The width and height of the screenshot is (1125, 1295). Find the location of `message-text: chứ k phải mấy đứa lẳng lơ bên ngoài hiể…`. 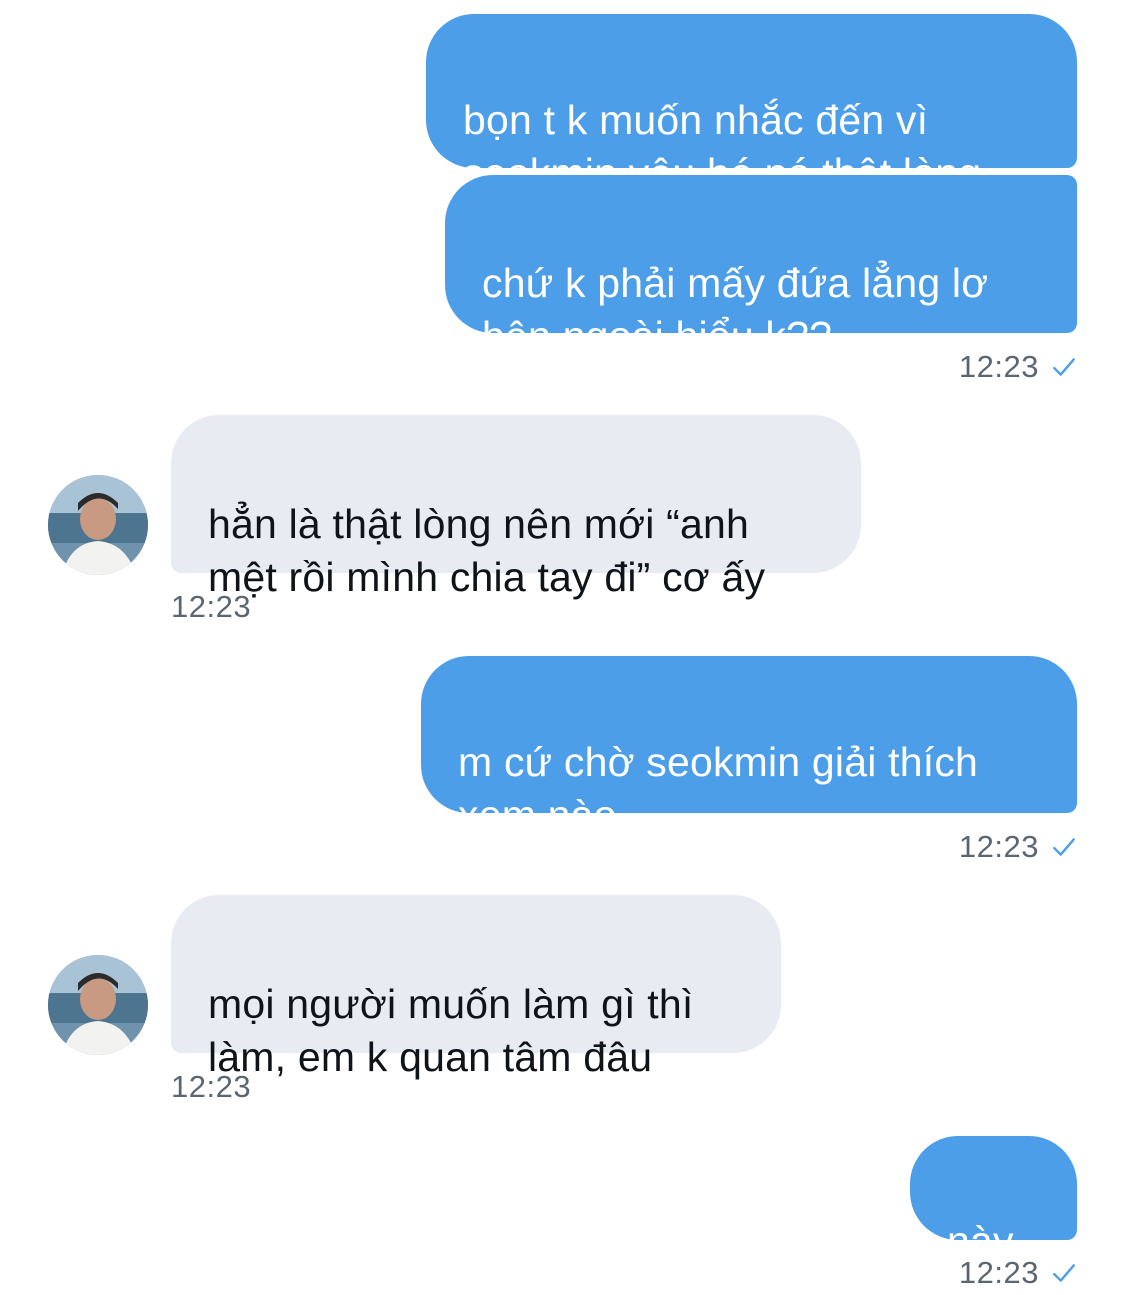

message-text: chứ k phải mấy đứa lẳng lơ bên ngoài hiể… is located at coordinates (735, 309).